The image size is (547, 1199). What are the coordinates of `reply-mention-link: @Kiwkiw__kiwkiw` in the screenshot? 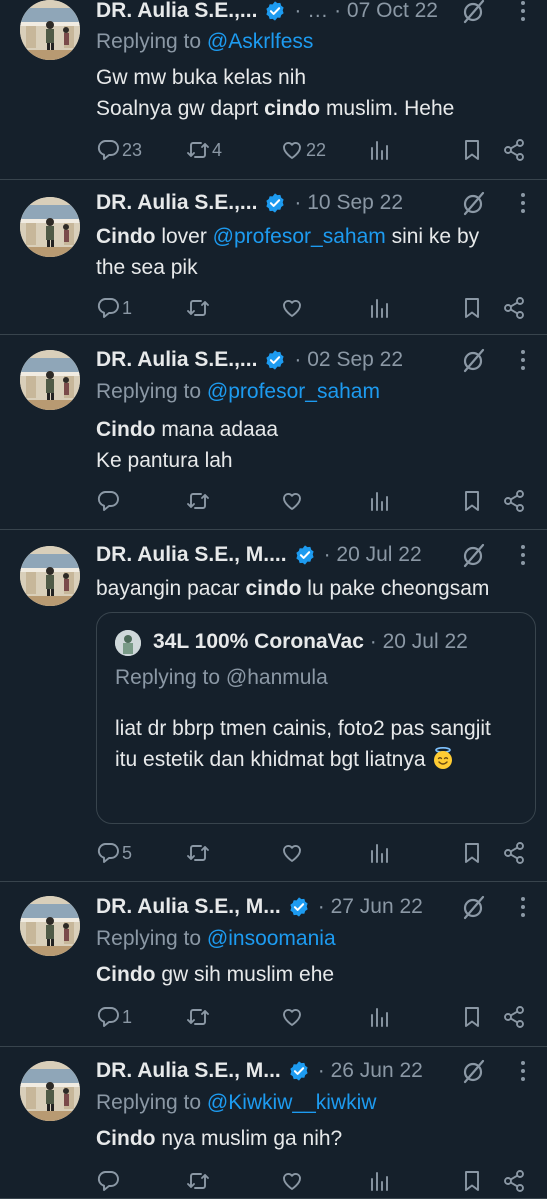 It's located at (292, 1102).